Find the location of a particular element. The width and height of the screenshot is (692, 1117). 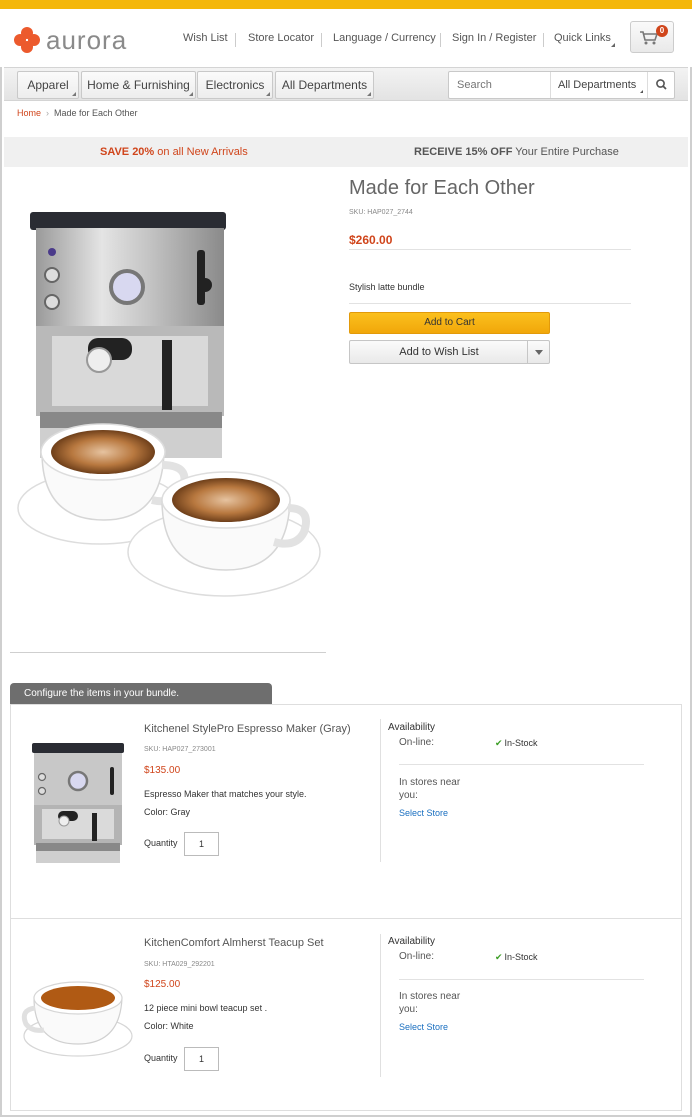

bundle-item-name: Kitchenel StylePro Espresso Maker (Gray) is located at coordinates (247, 729).